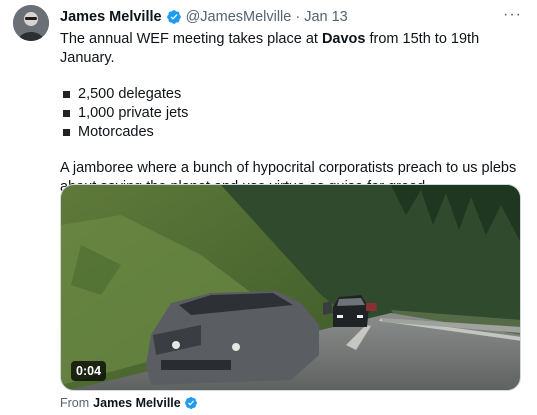 This screenshot has height=415, width=537. I want to click on more-options-icon: ···, so click(512, 15).